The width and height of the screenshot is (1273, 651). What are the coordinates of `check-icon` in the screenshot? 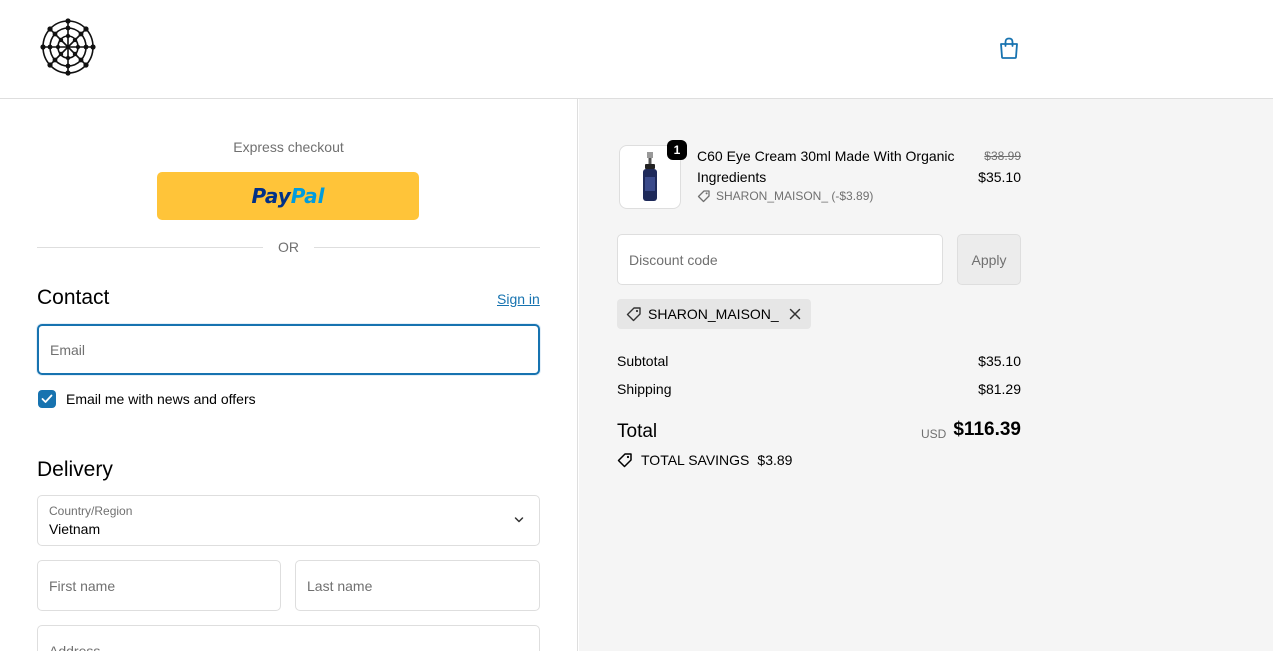 It's located at (47, 398).